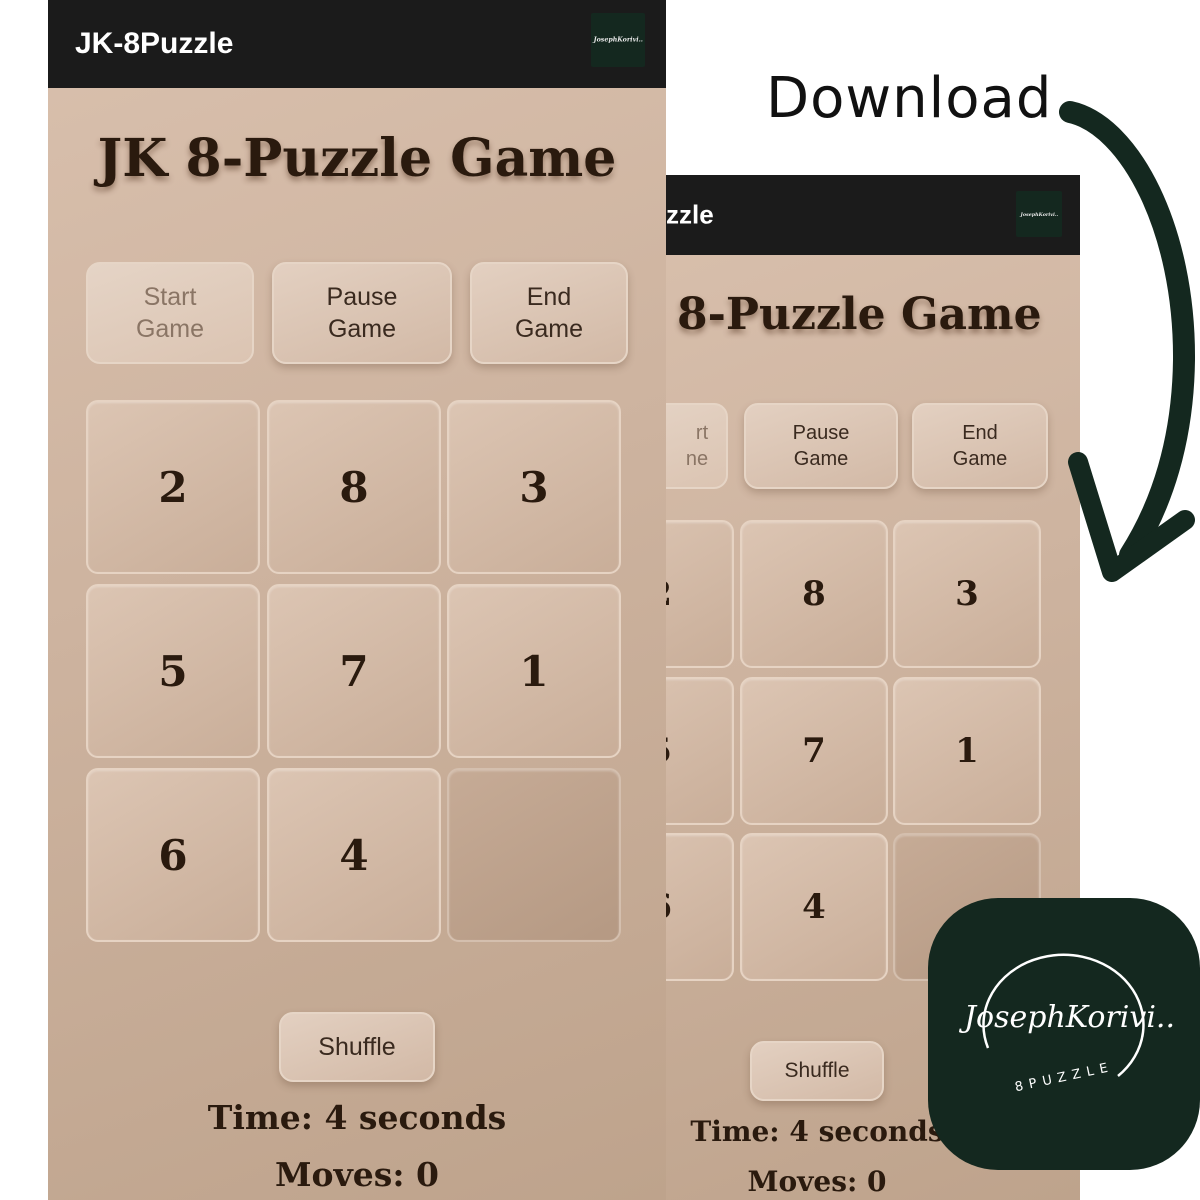  I want to click on end-game-button: End Game, so click(549, 313).